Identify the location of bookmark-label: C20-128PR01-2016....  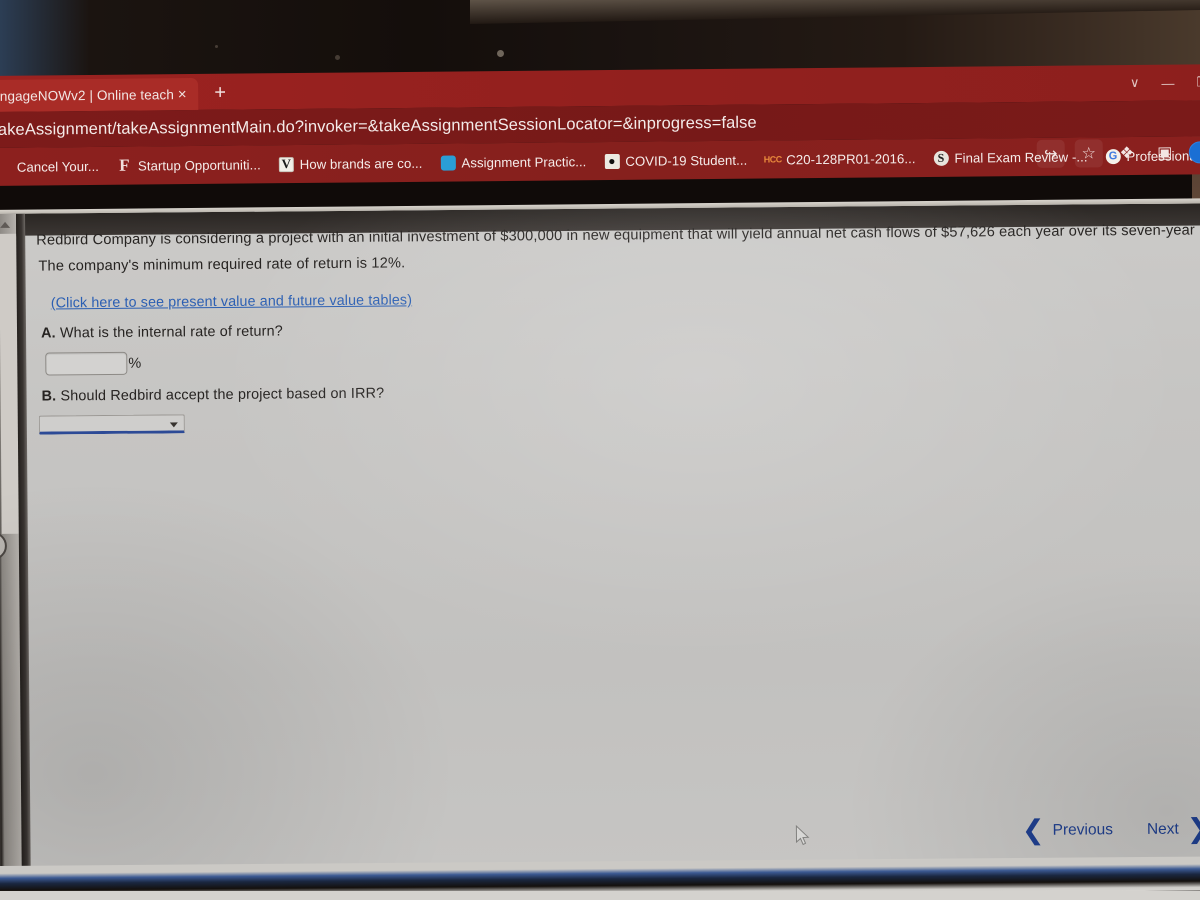
(851, 158).